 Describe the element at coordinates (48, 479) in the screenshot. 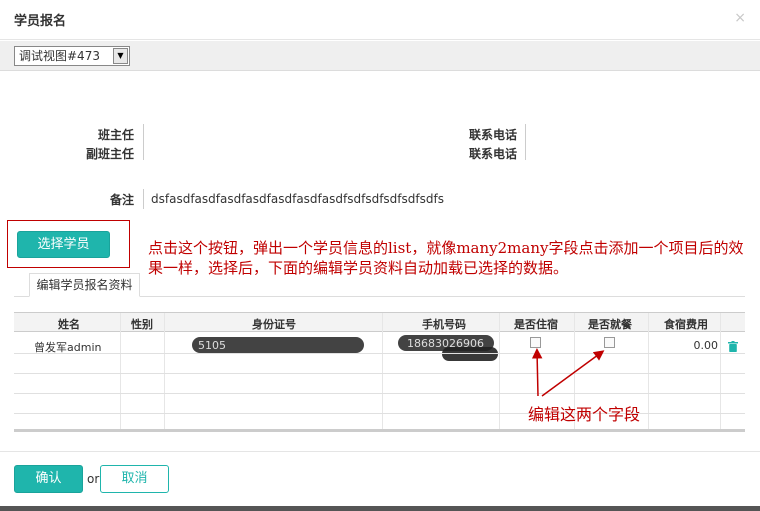

I see `confirm-button: 确认` at that location.